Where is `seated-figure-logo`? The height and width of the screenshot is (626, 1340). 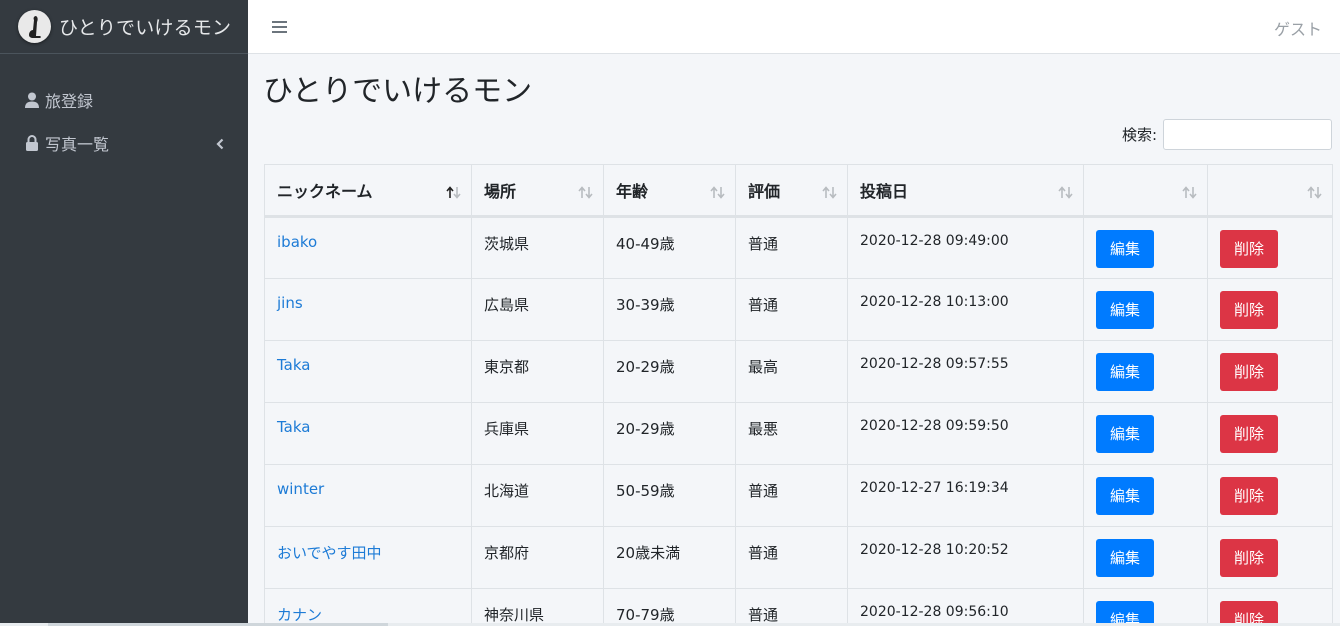 seated-figure-logo is located at coordinates (34, 26).